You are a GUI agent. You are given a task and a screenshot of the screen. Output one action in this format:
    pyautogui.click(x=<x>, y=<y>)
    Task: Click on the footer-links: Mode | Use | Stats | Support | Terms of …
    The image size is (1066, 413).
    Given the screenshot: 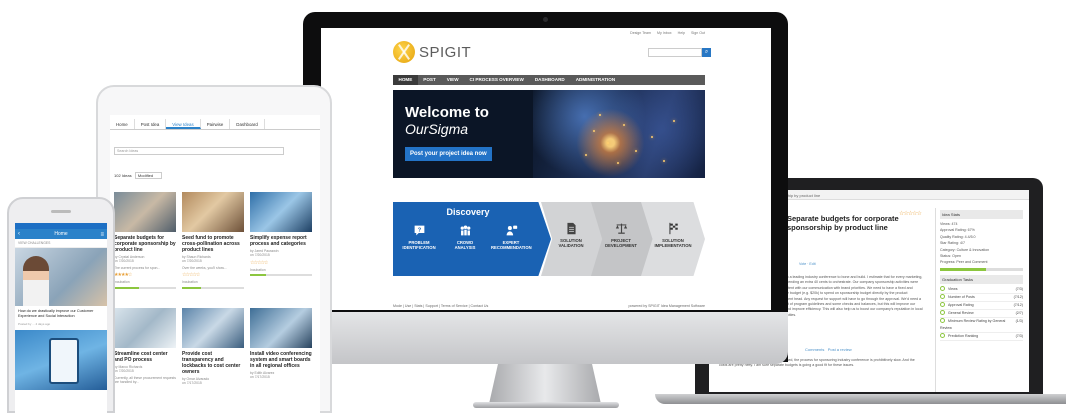 What is the action you would take?
    pyautogui.click(x=440, y=306)
    